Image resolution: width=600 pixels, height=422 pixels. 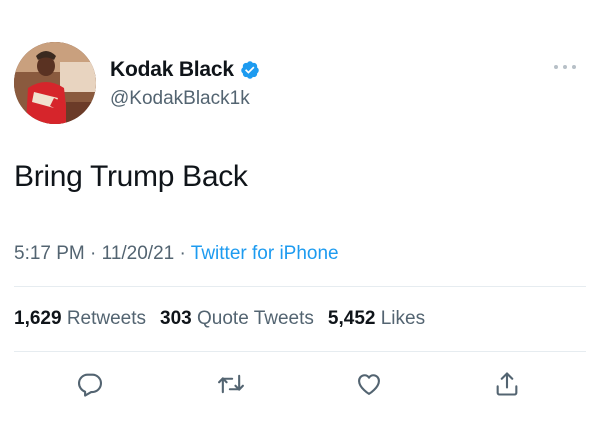 I want to click on verified-badge-icon, so click(x=250, y=70).